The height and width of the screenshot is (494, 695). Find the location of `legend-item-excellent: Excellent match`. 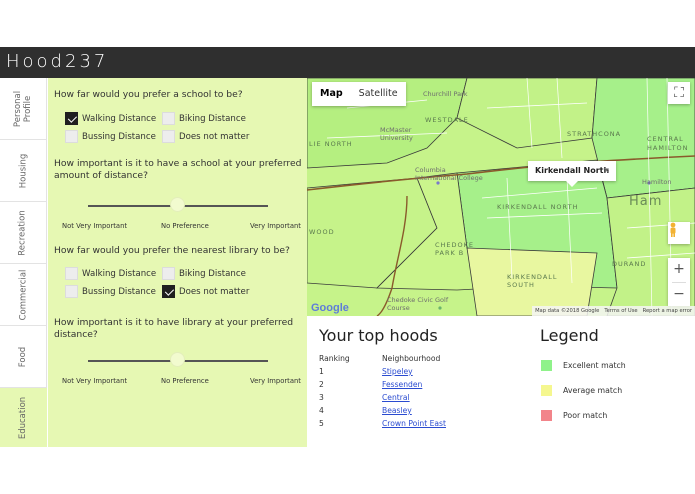

legend-item-excellent: Excellent match is located at coordinates (583, 365).